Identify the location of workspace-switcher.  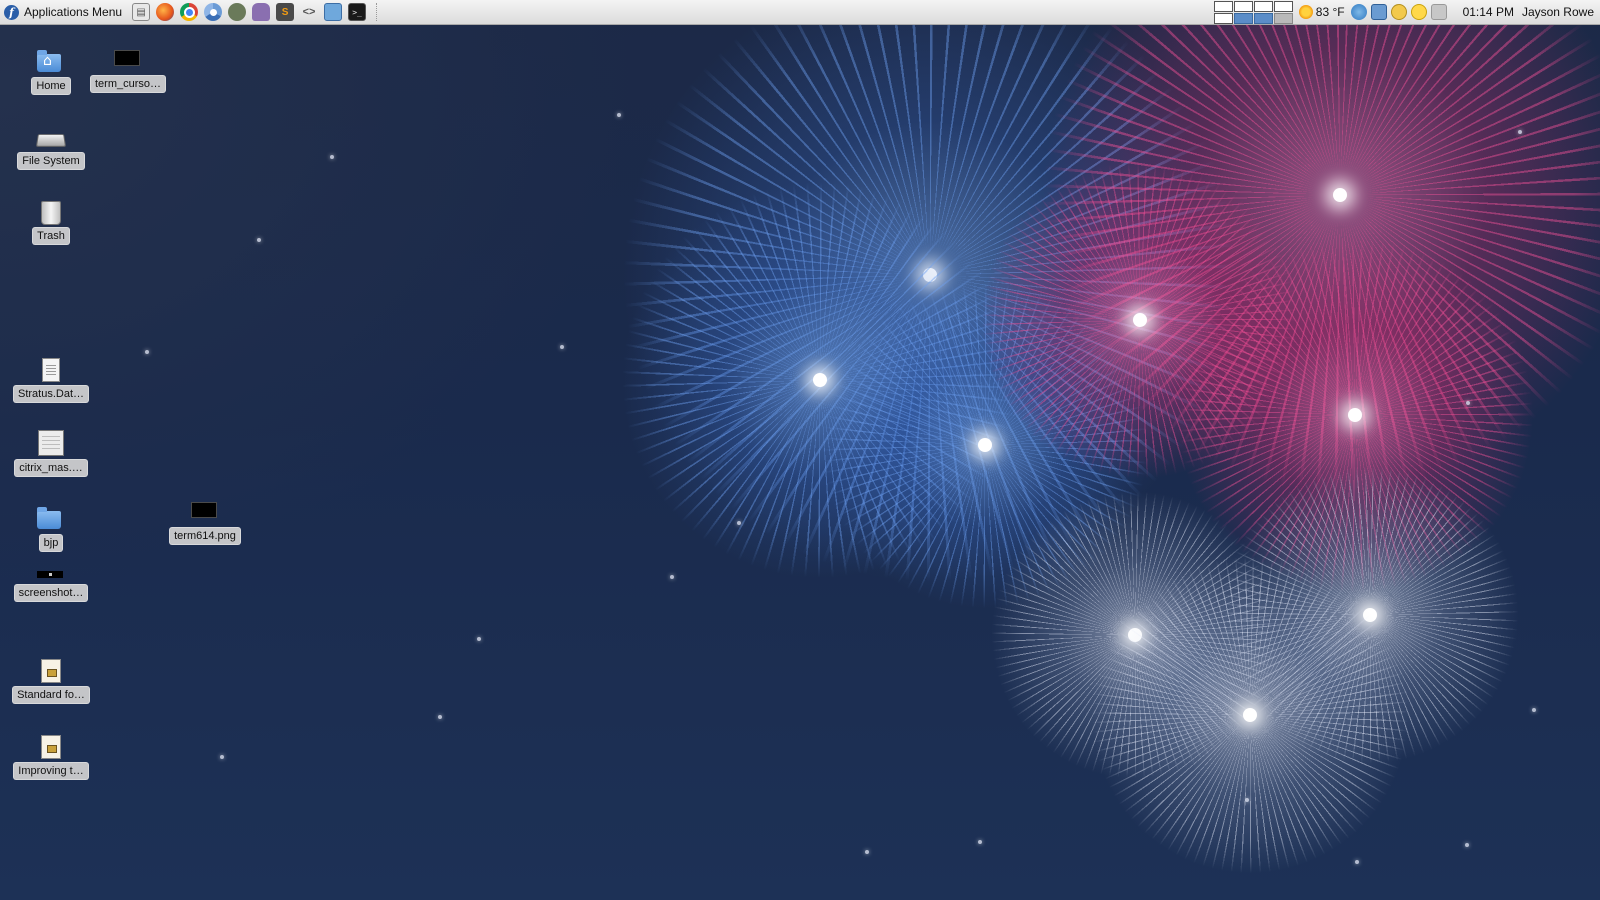
(1253, 12).